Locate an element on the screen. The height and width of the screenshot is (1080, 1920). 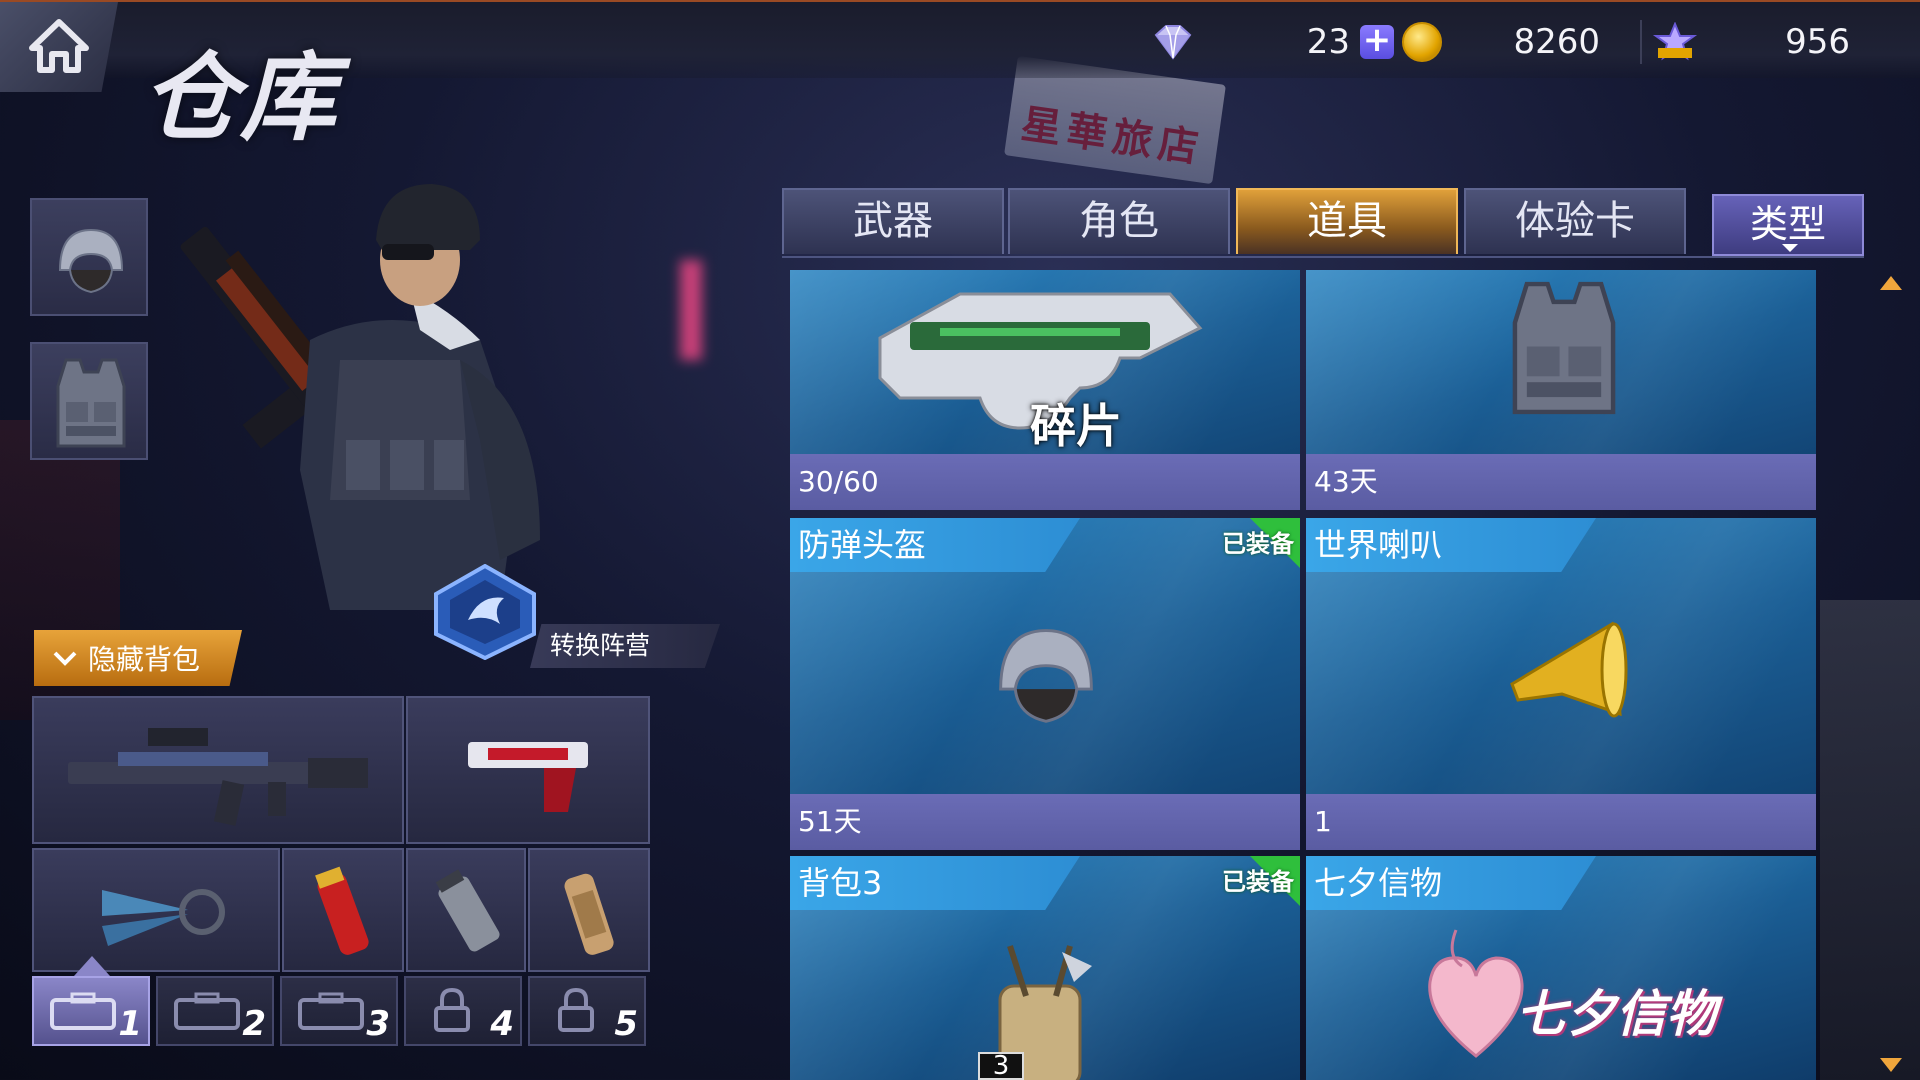
diamond-icon is located at coordinates (1173, 42).